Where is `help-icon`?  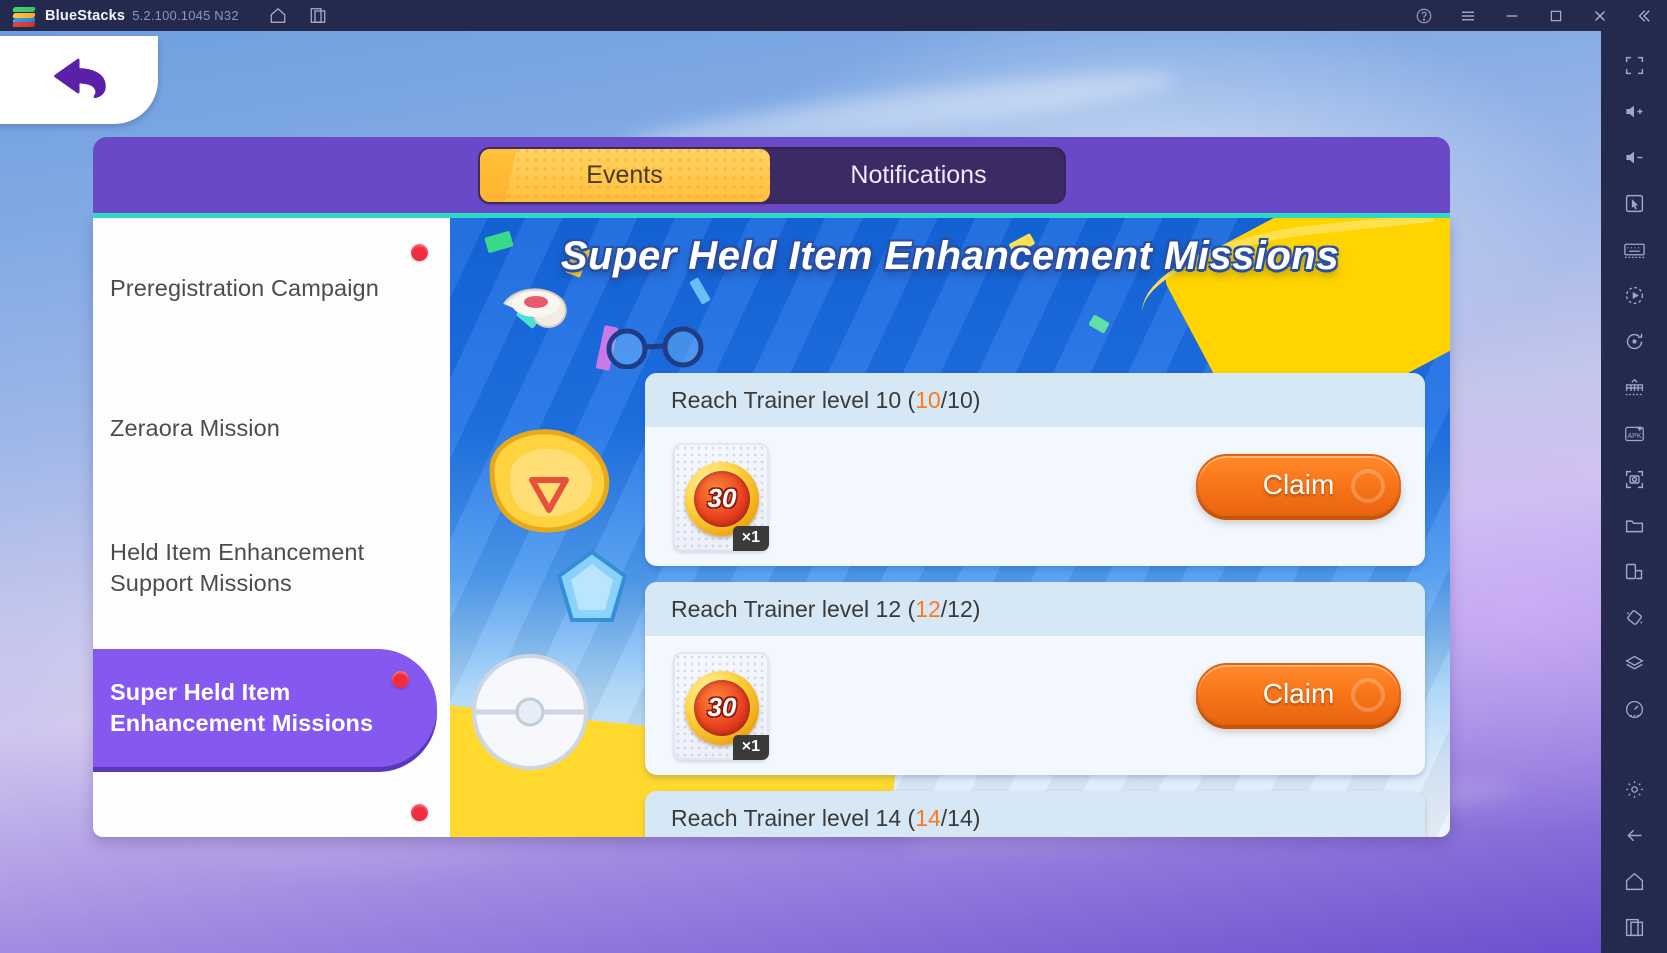
help-icon is located at coordinates (1424, 16).